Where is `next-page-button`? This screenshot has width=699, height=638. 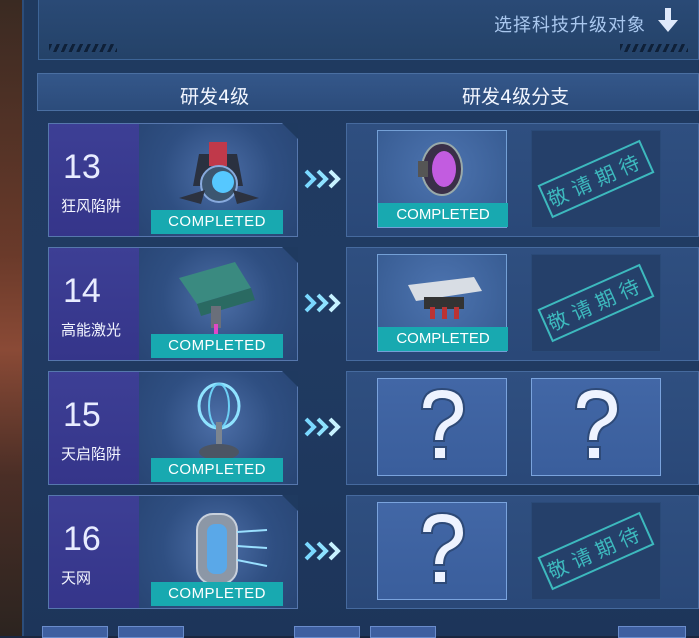
next-page-button is located at coordinates (327, 632).